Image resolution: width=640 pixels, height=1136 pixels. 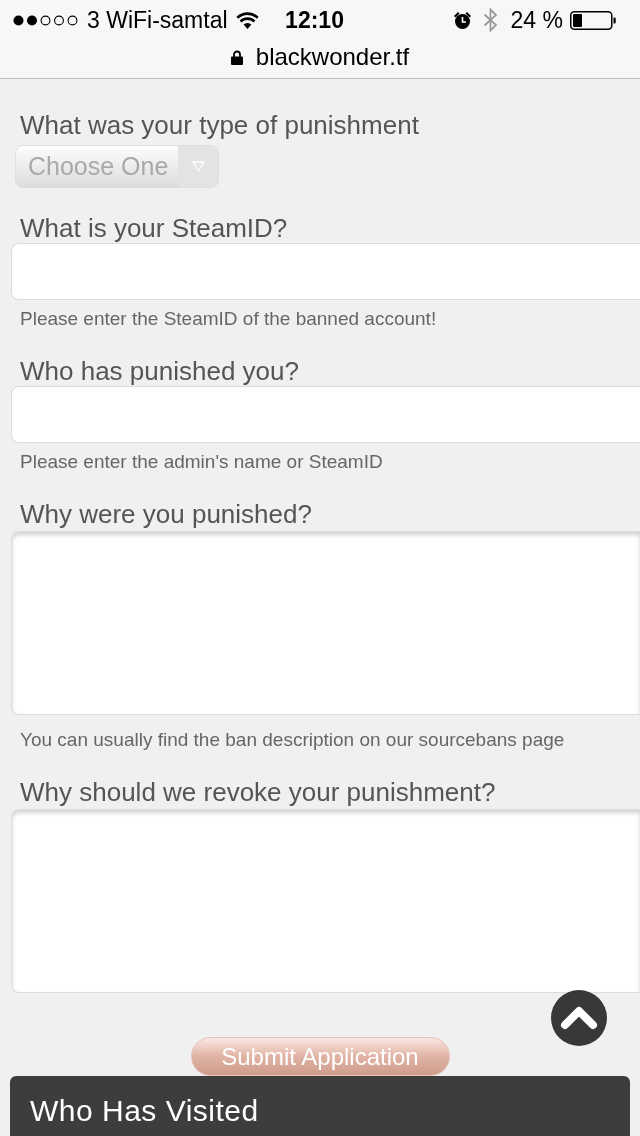 I want to click on scroll-to-top-button, so click(x=579, y=1018).